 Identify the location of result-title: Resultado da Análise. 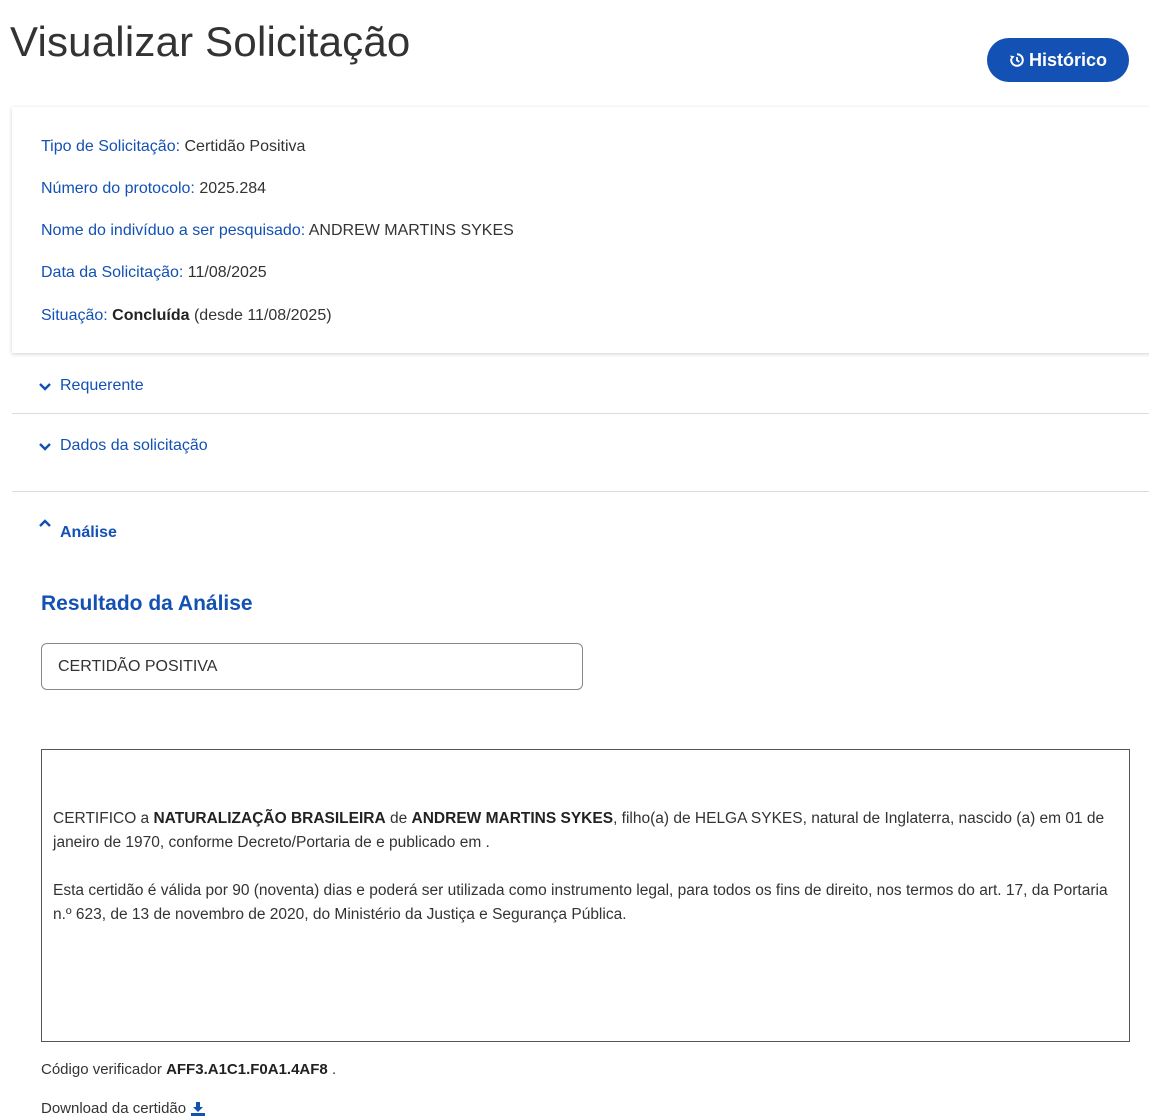
(147, 603).